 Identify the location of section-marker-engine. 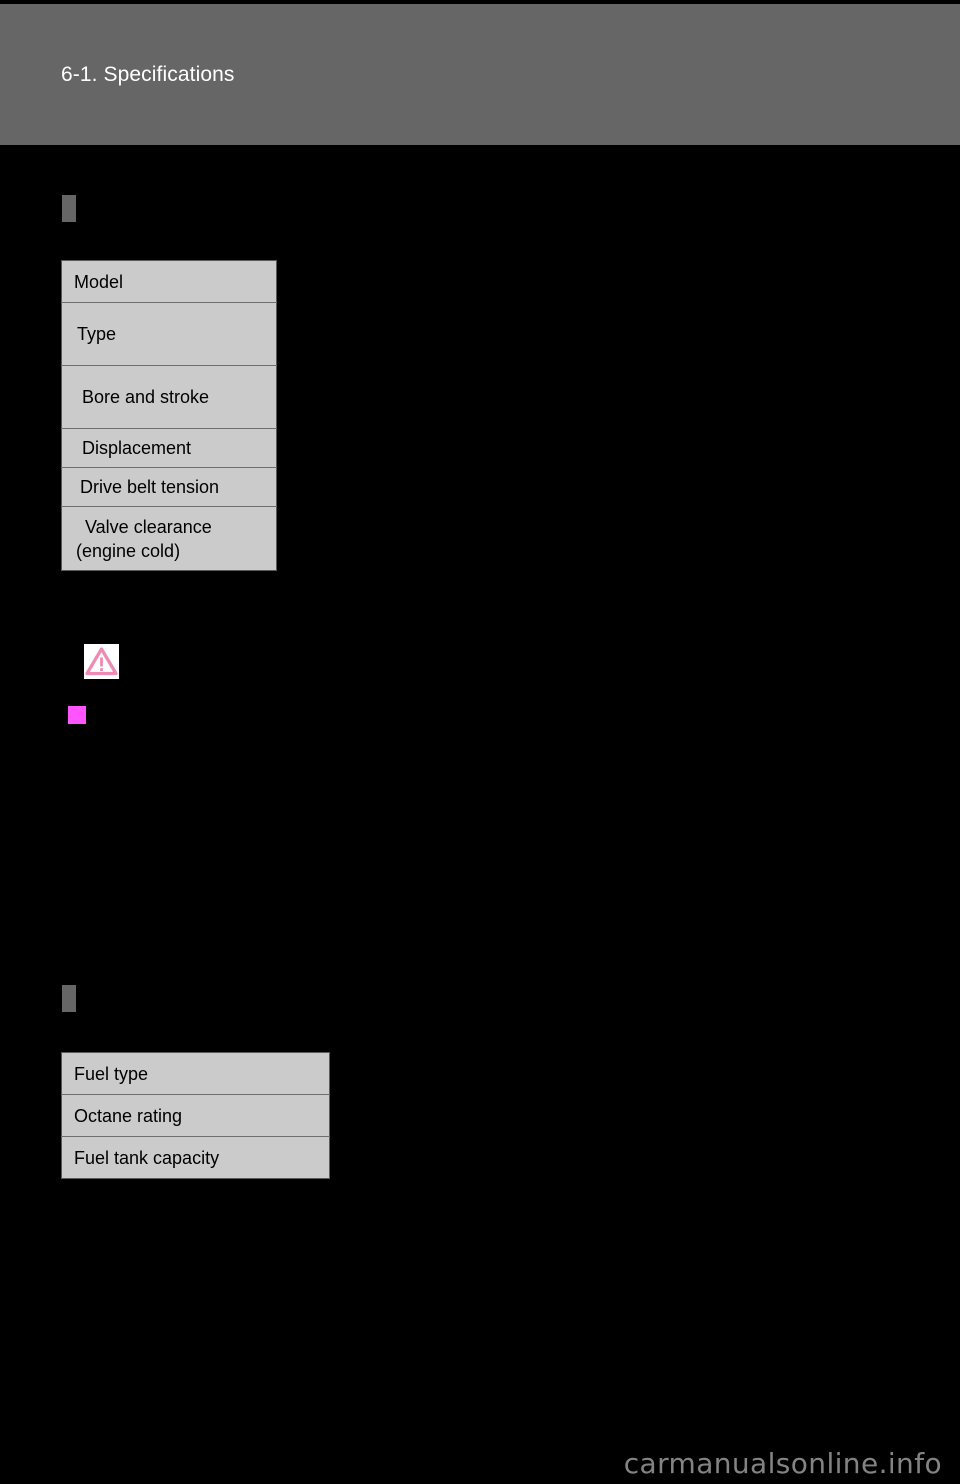
(69, 208).